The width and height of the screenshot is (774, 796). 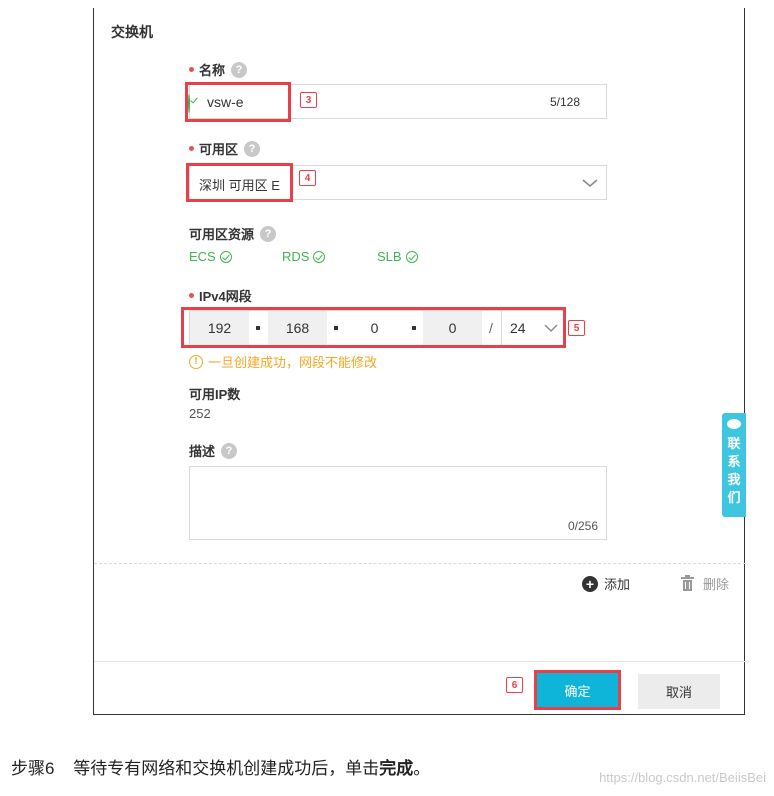 What do you see at coordinates (215, 394) in the screenshot?
I see `available-ips-label: 可用IP数` at bounding box center [215, 394].